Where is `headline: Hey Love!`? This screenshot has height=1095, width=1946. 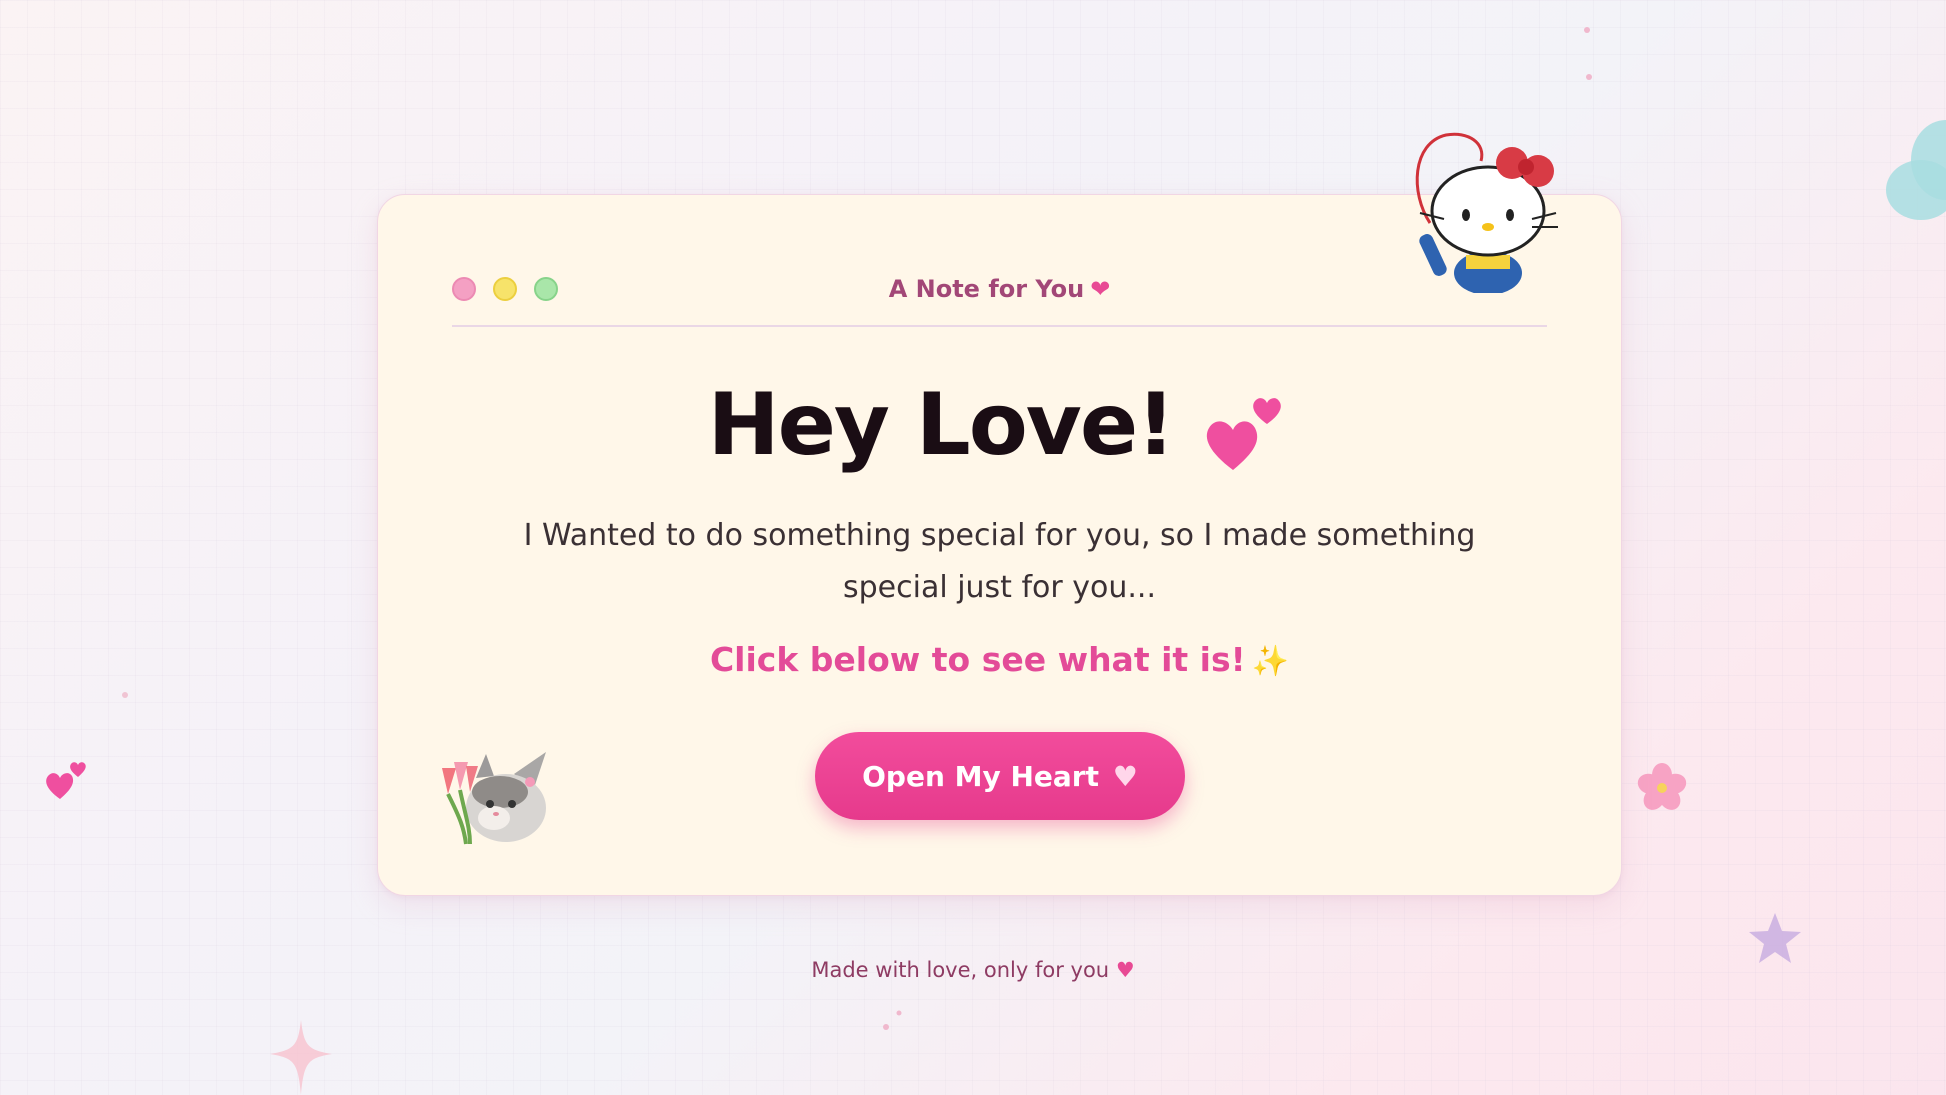 headline: Hey Love! is located at coordinates (999, 425).